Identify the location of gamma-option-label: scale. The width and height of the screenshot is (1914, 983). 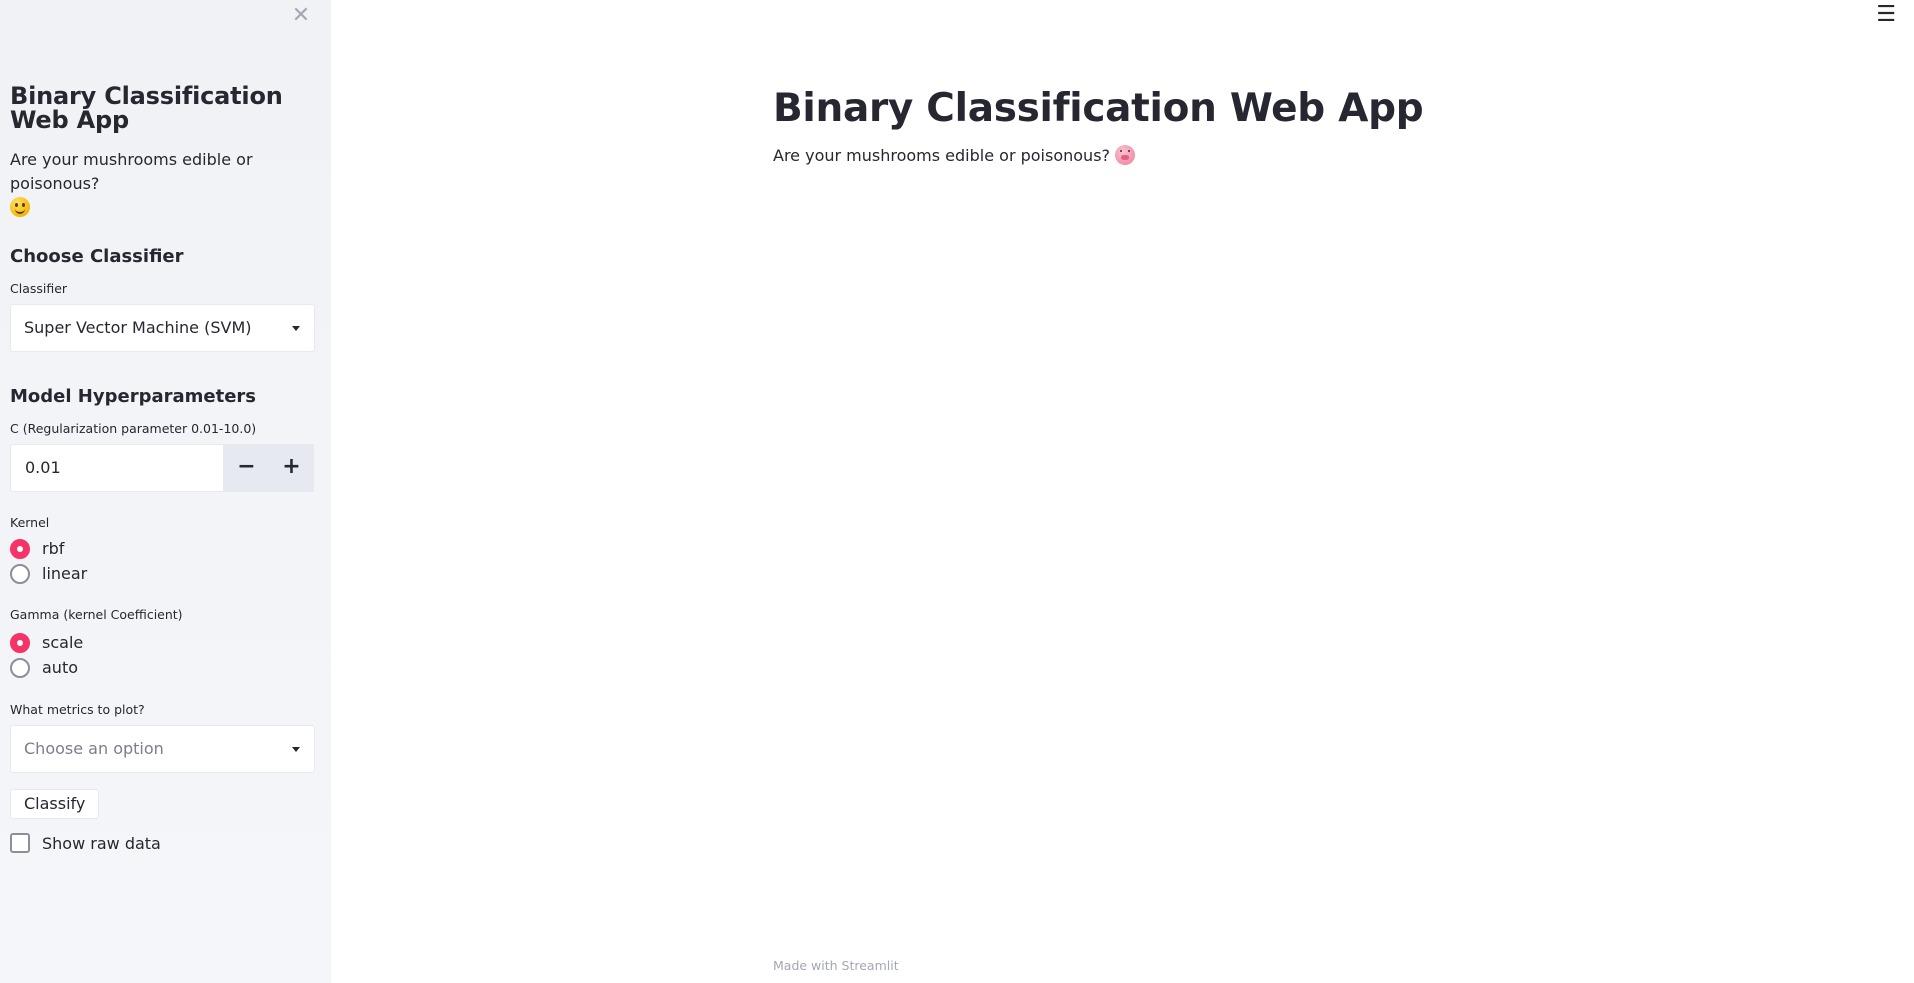
(63, 642).